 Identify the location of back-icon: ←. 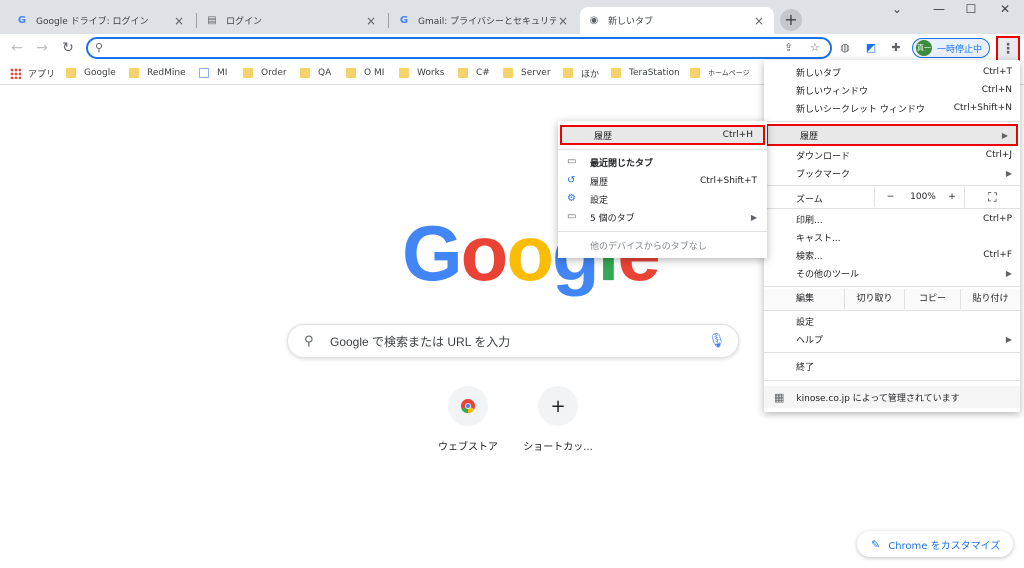
(17, 48).